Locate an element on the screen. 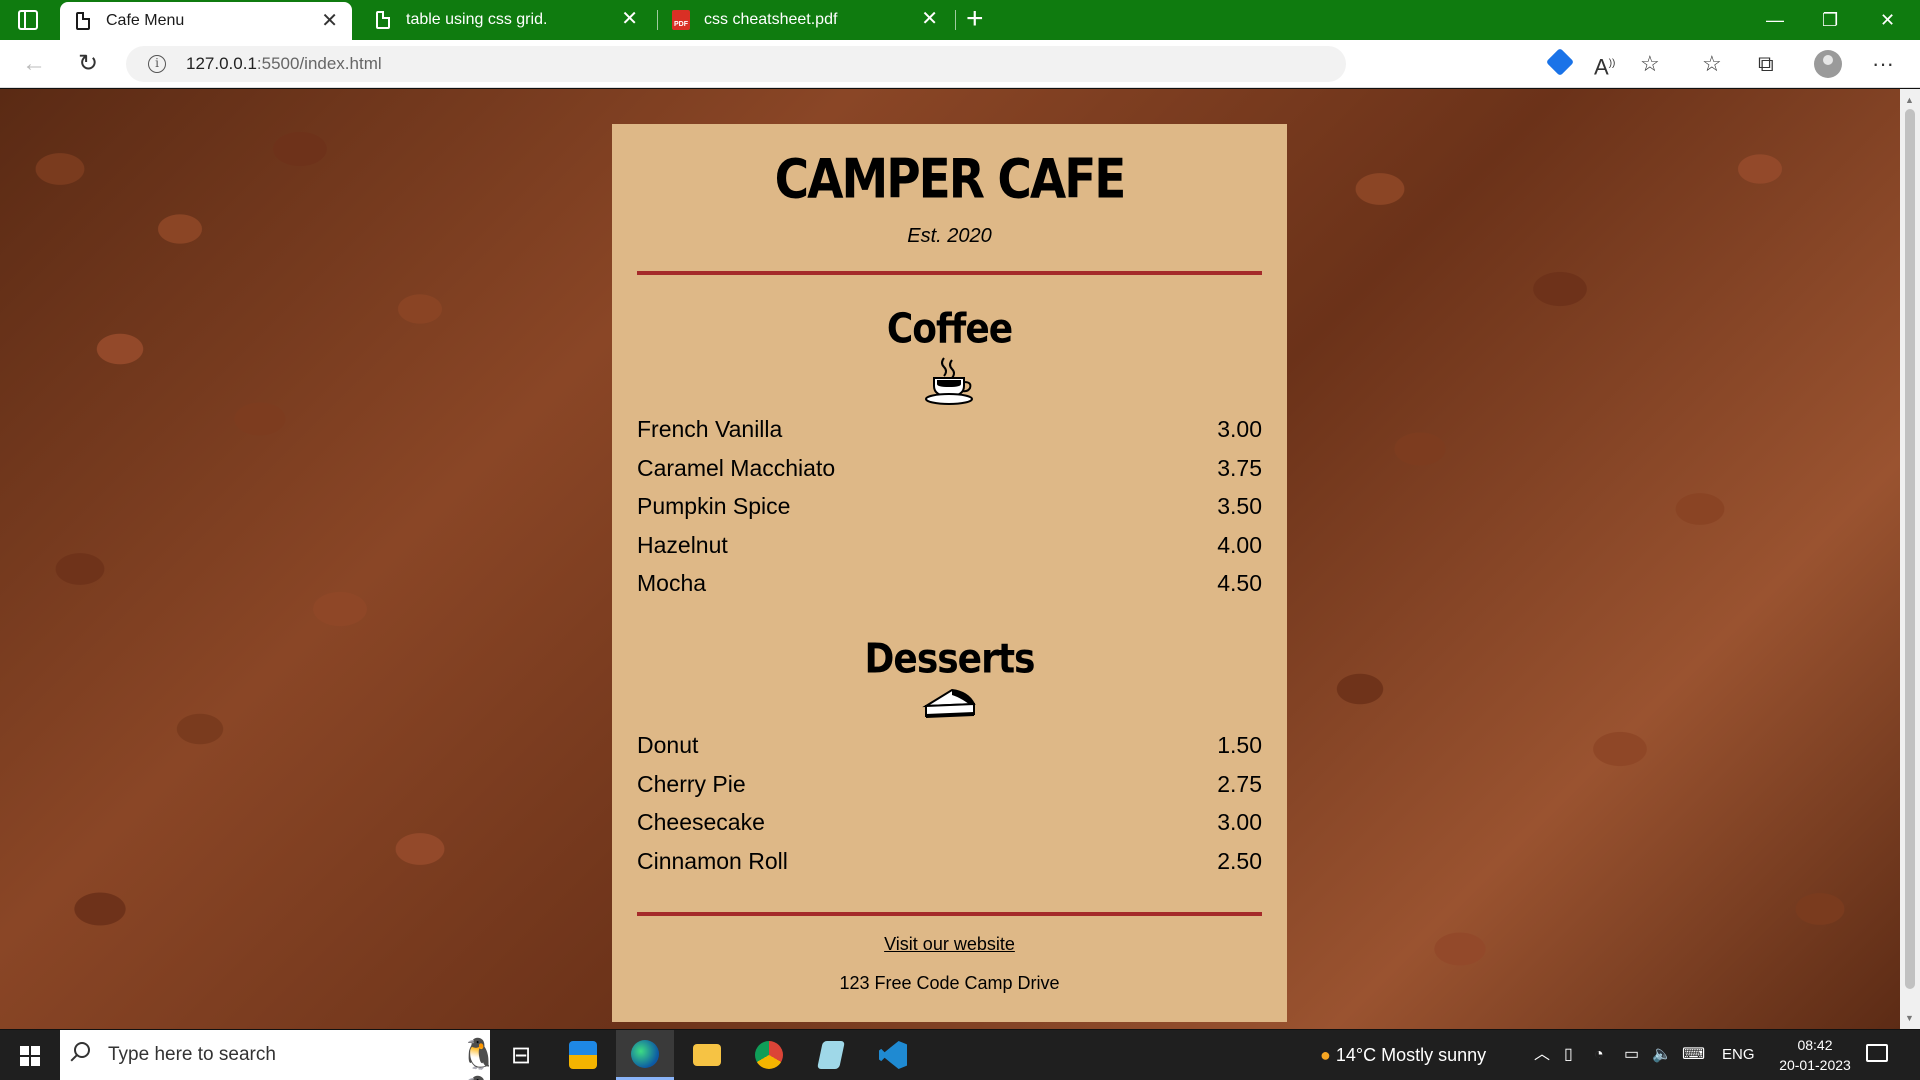  site-info-icon: i is located at coordinates (157, 64).